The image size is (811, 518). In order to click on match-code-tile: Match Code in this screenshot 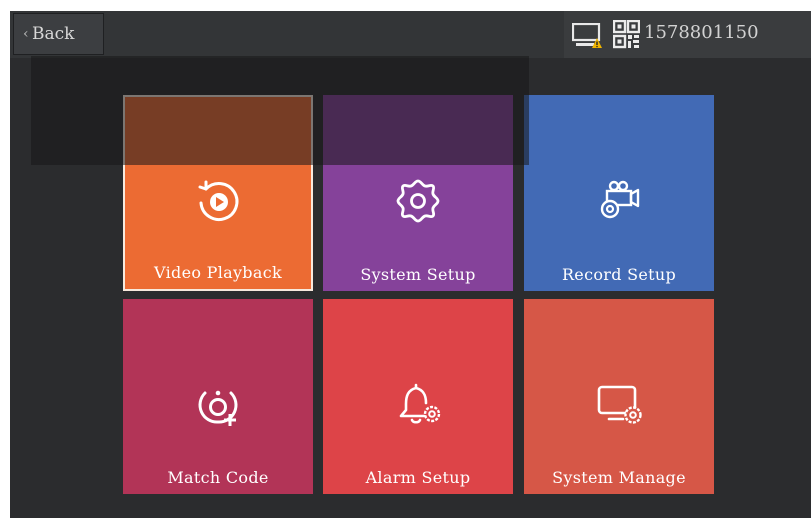, I will do `click(218, 396)`.